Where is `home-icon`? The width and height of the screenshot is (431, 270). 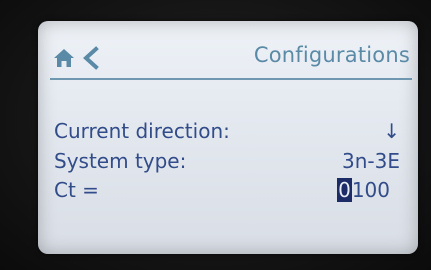 home-icon is located at coordinates (64, 58).